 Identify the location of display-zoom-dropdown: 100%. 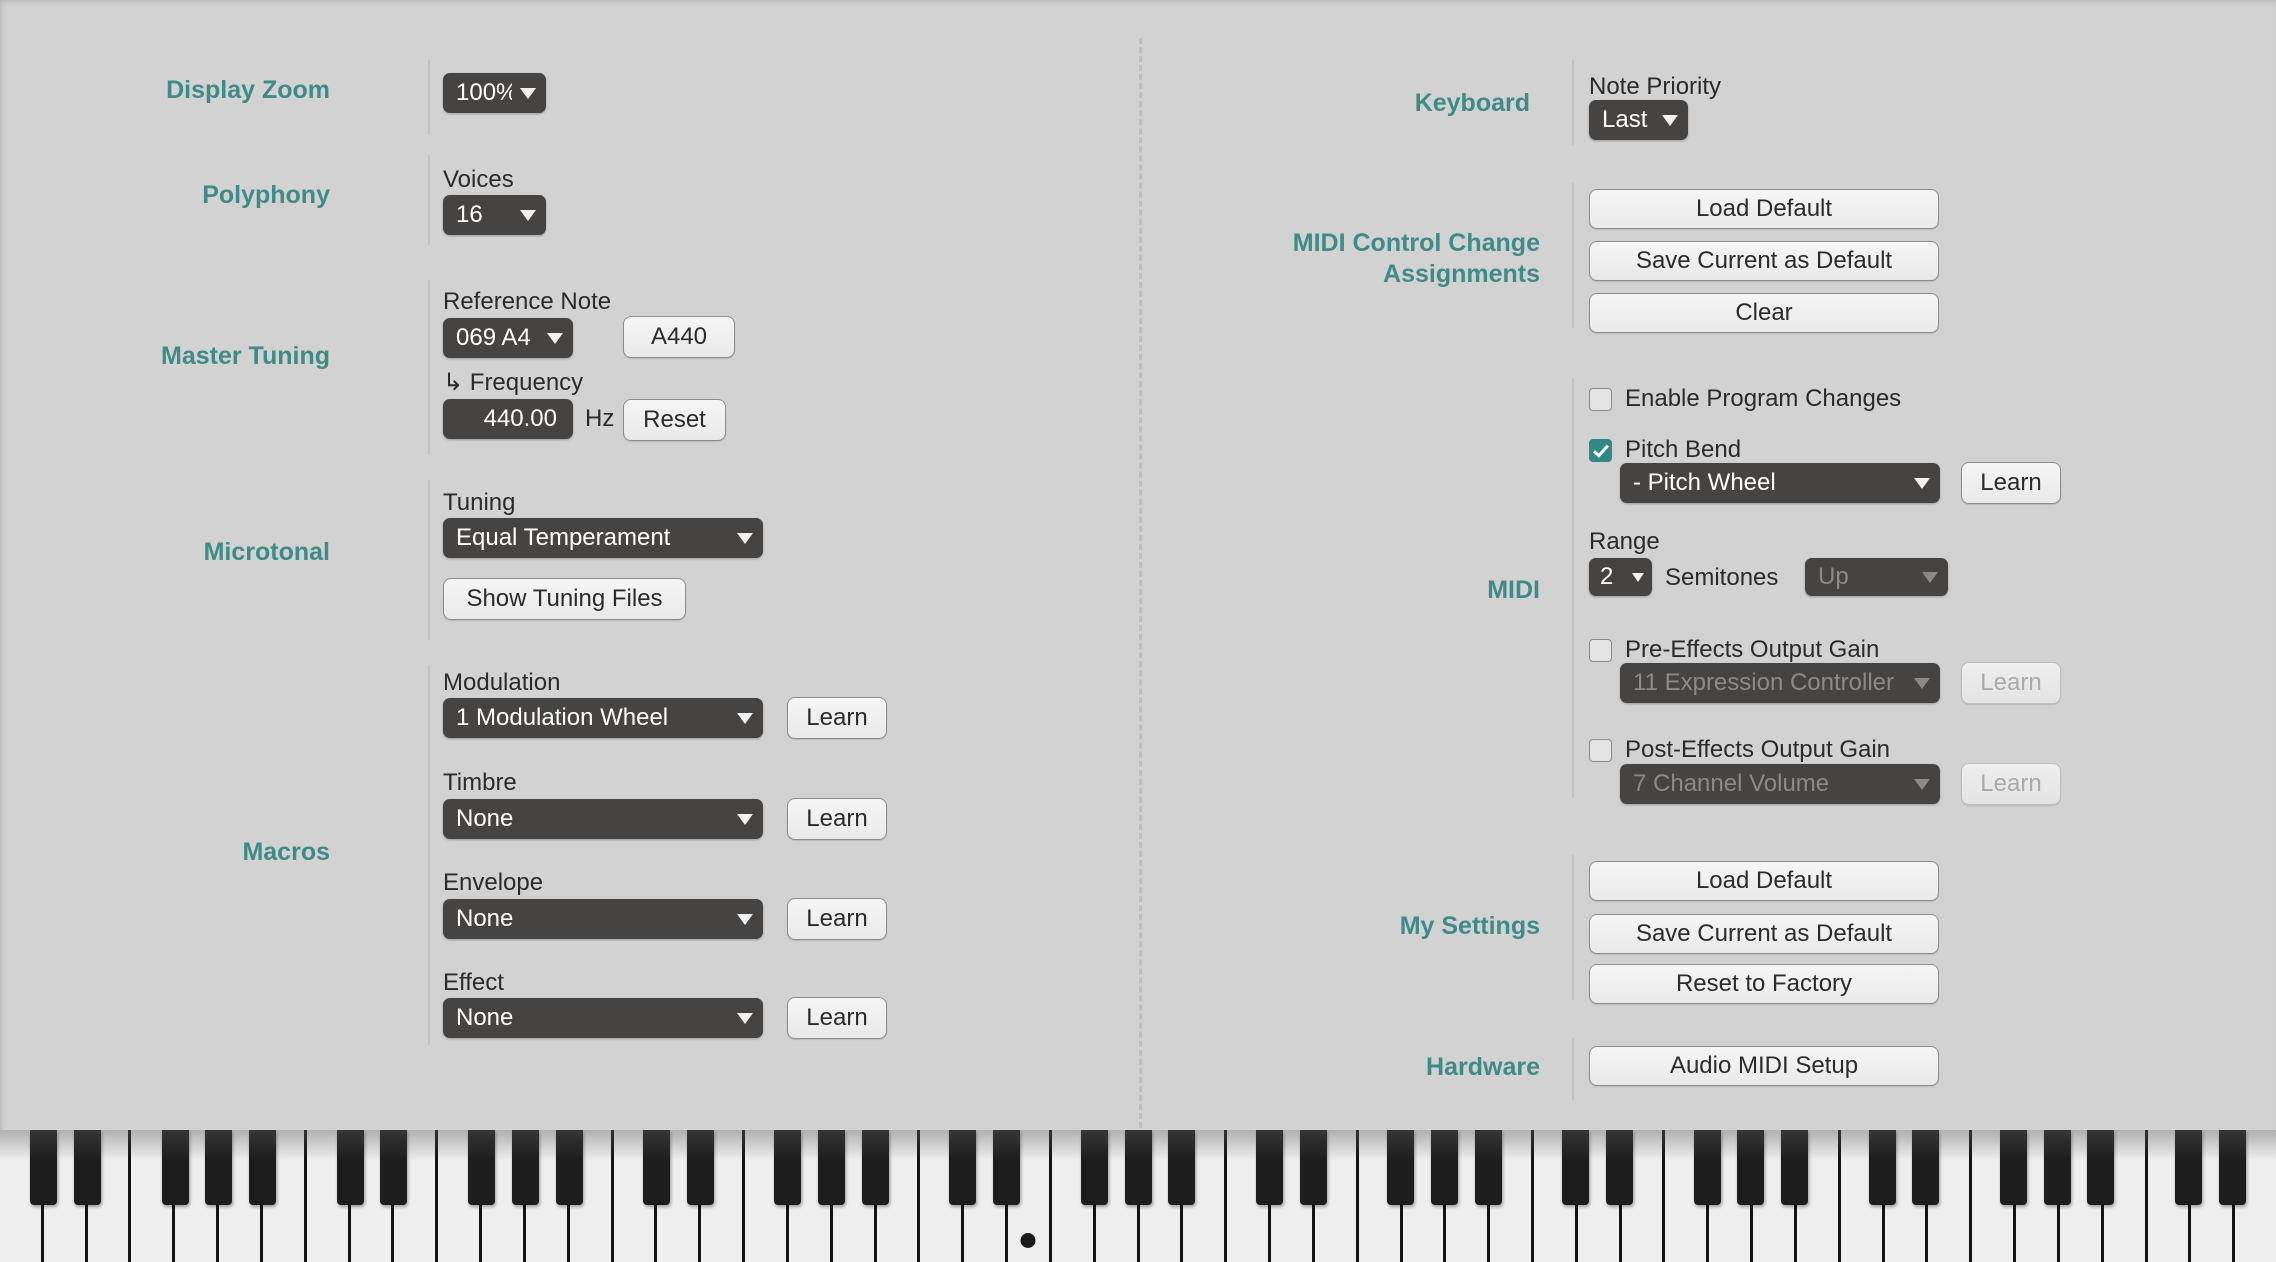
(494, 93).